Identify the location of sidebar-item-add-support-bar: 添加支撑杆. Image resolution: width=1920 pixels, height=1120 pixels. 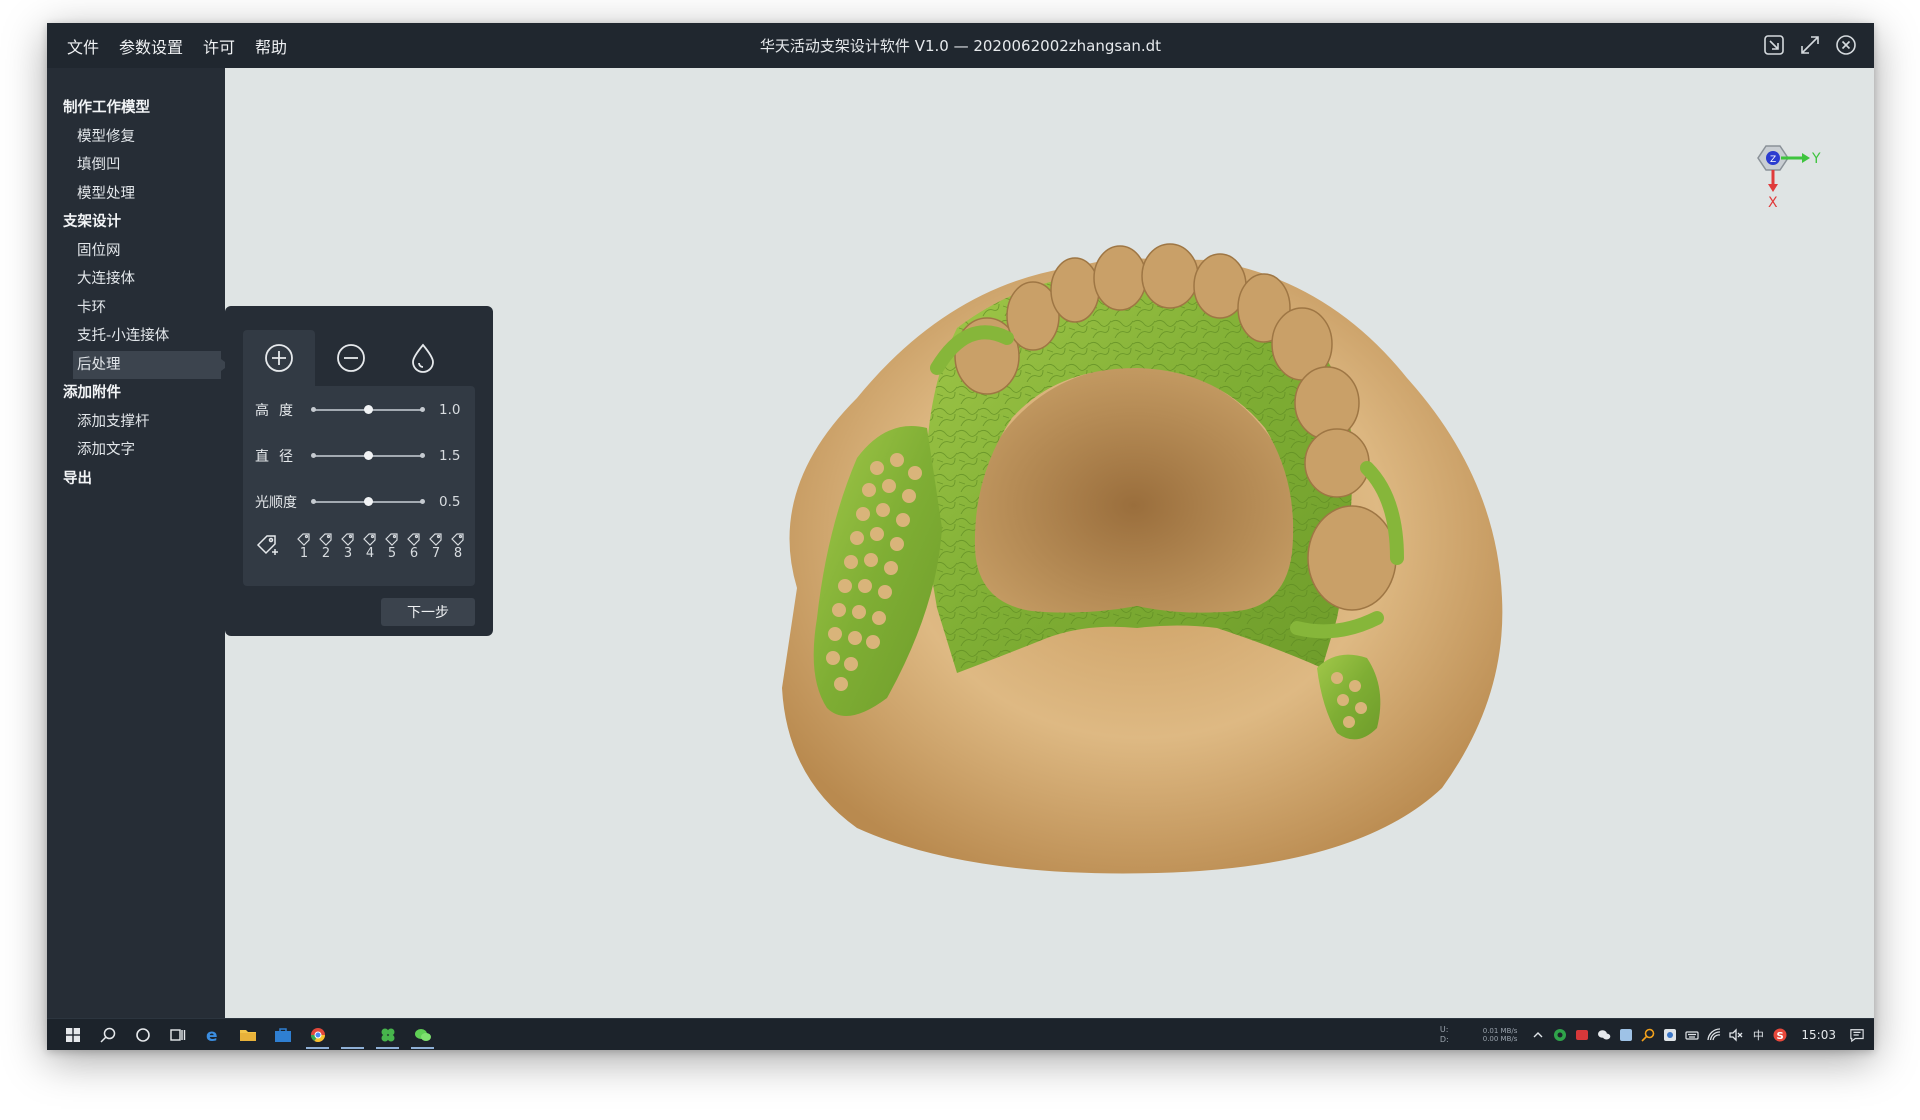
(136, 422).